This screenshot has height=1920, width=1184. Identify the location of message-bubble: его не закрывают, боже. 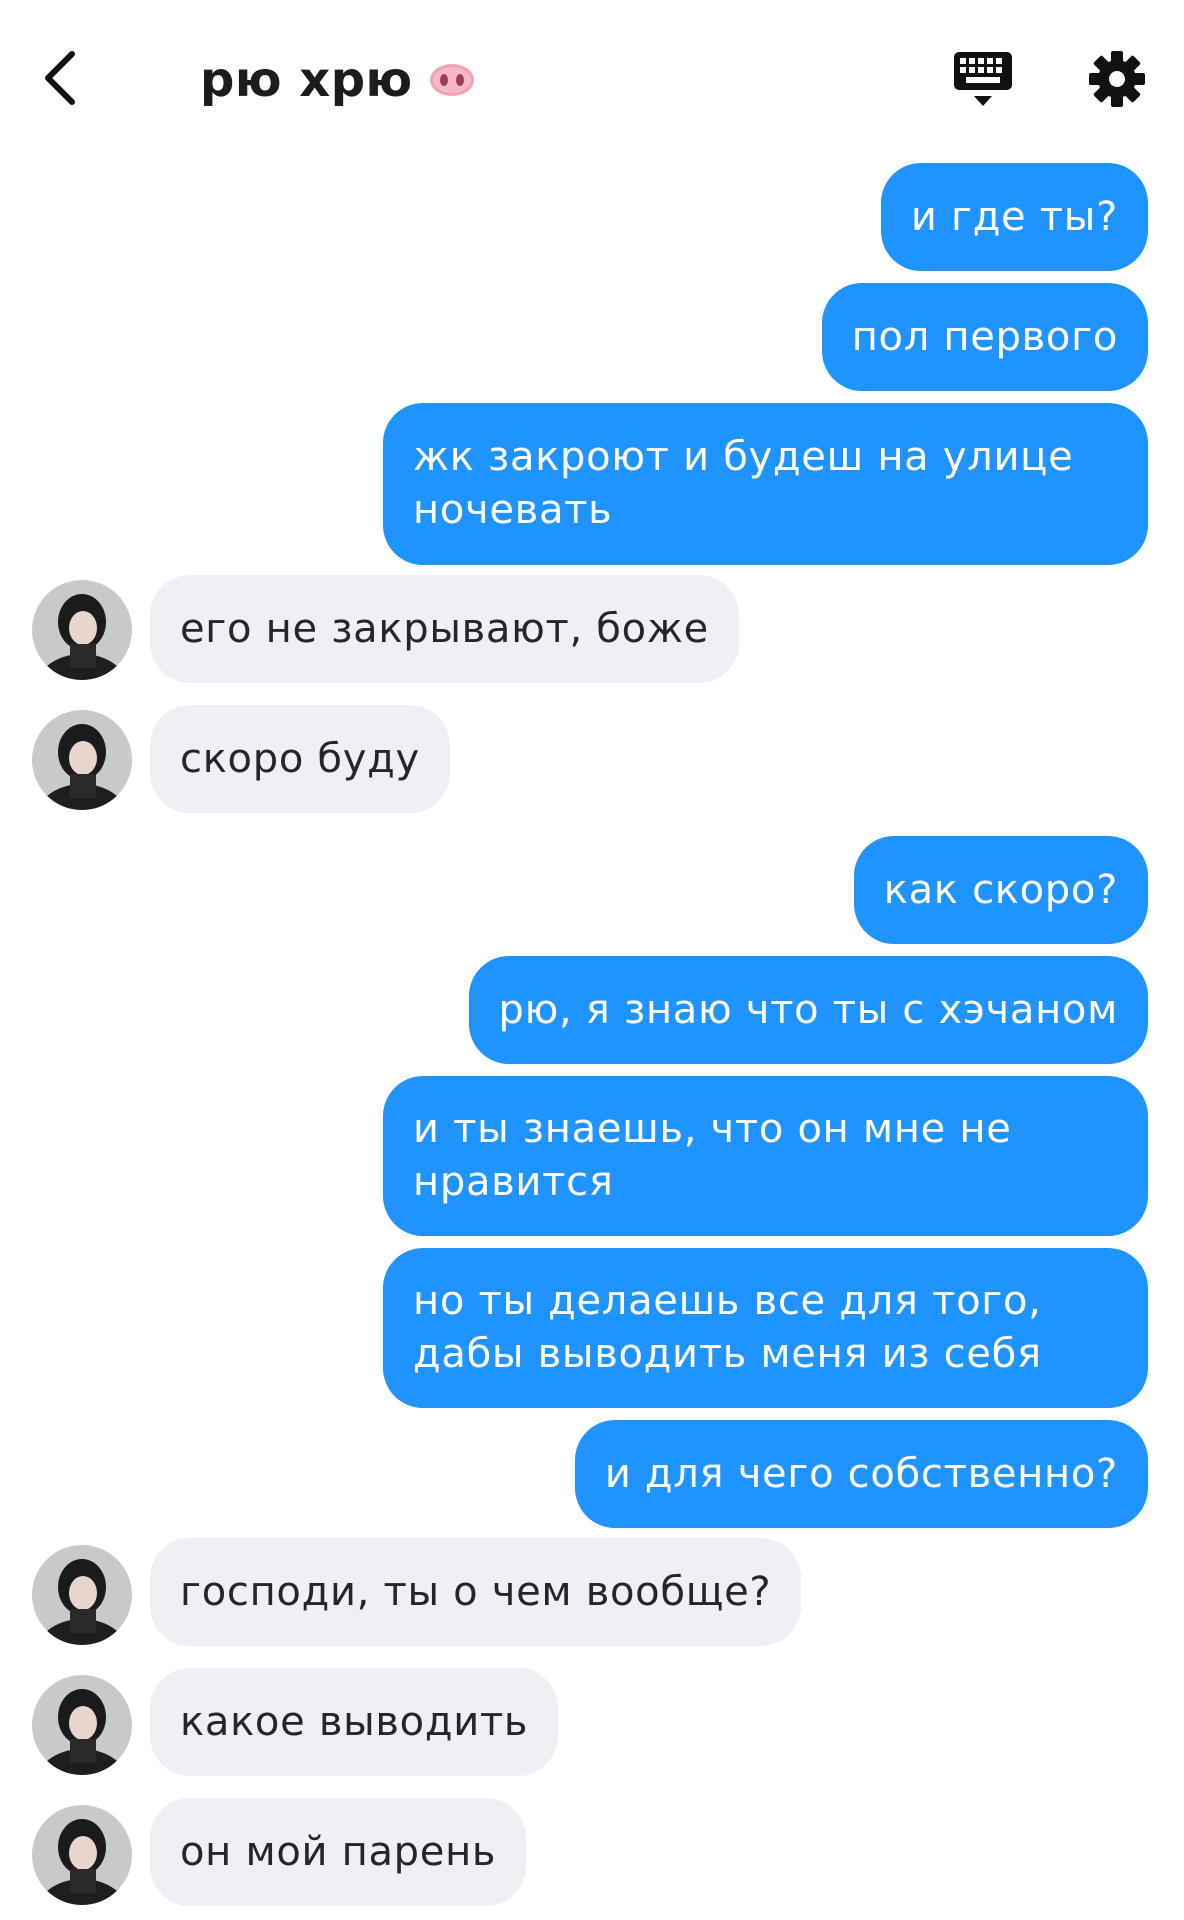
(444, 629).